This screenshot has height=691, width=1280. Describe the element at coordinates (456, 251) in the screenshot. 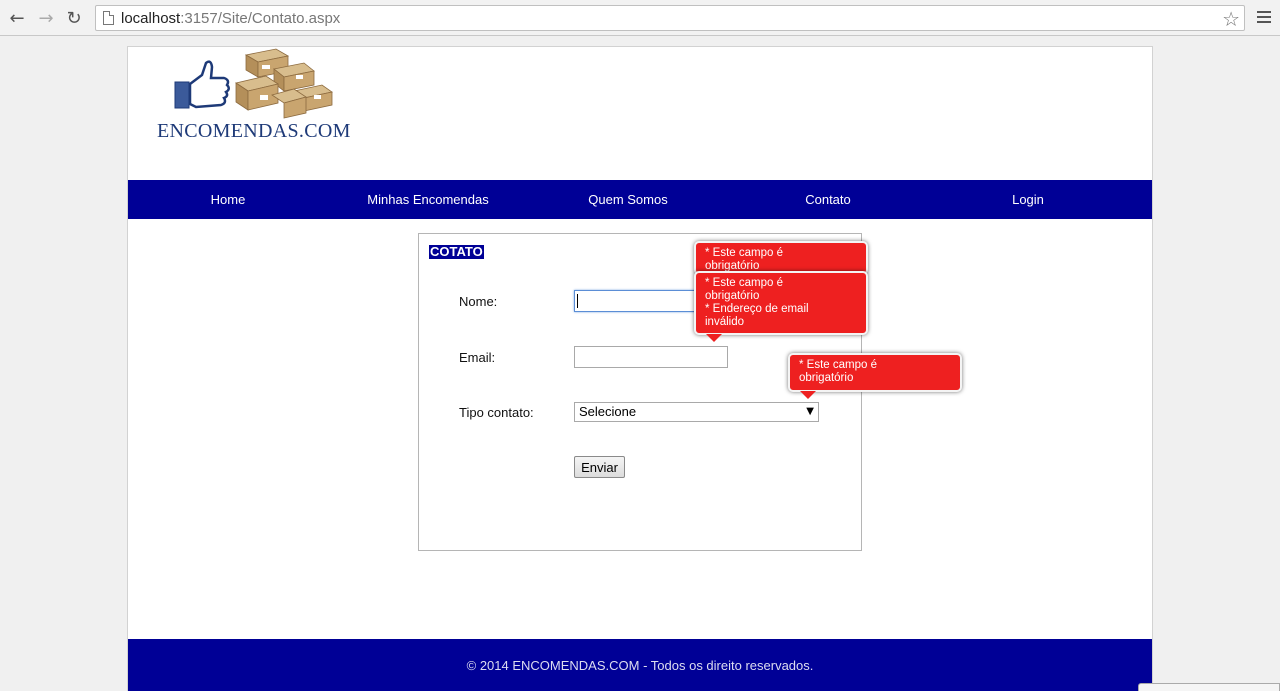

I see `form-title: COTATO` at that location.